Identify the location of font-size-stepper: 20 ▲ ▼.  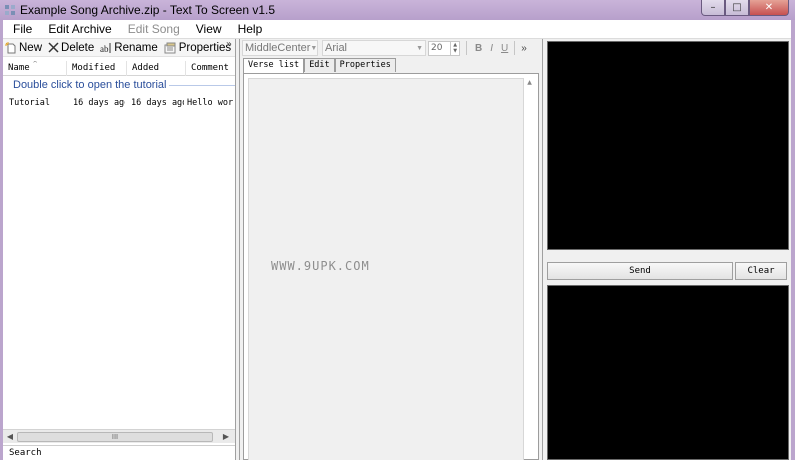
(444, 48).